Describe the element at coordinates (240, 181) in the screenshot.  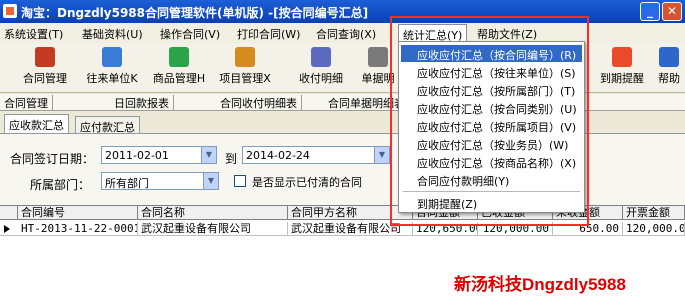
I see `show-paid-checkbox` at that location.